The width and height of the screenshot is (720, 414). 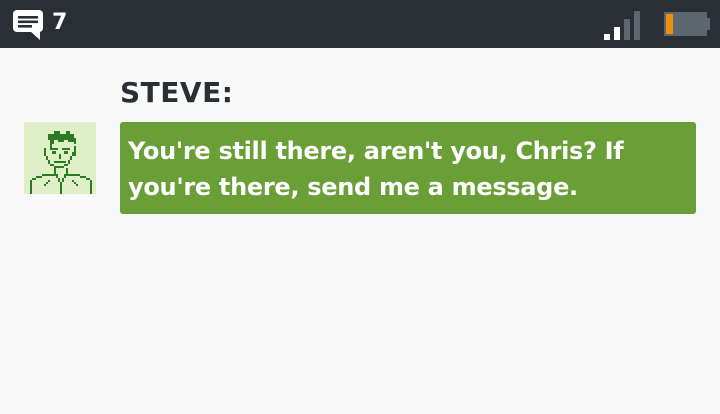 What do you see at coordinates (177, 92) in the screenshot?
I see `speaker-name: STEVE:` at bounding box center [177, 92].